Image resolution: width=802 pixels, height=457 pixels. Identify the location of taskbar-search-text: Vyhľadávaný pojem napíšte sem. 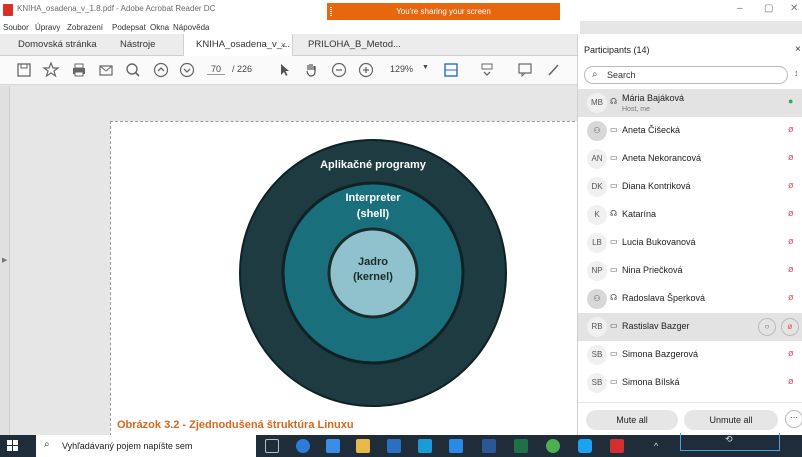
(127, 446).